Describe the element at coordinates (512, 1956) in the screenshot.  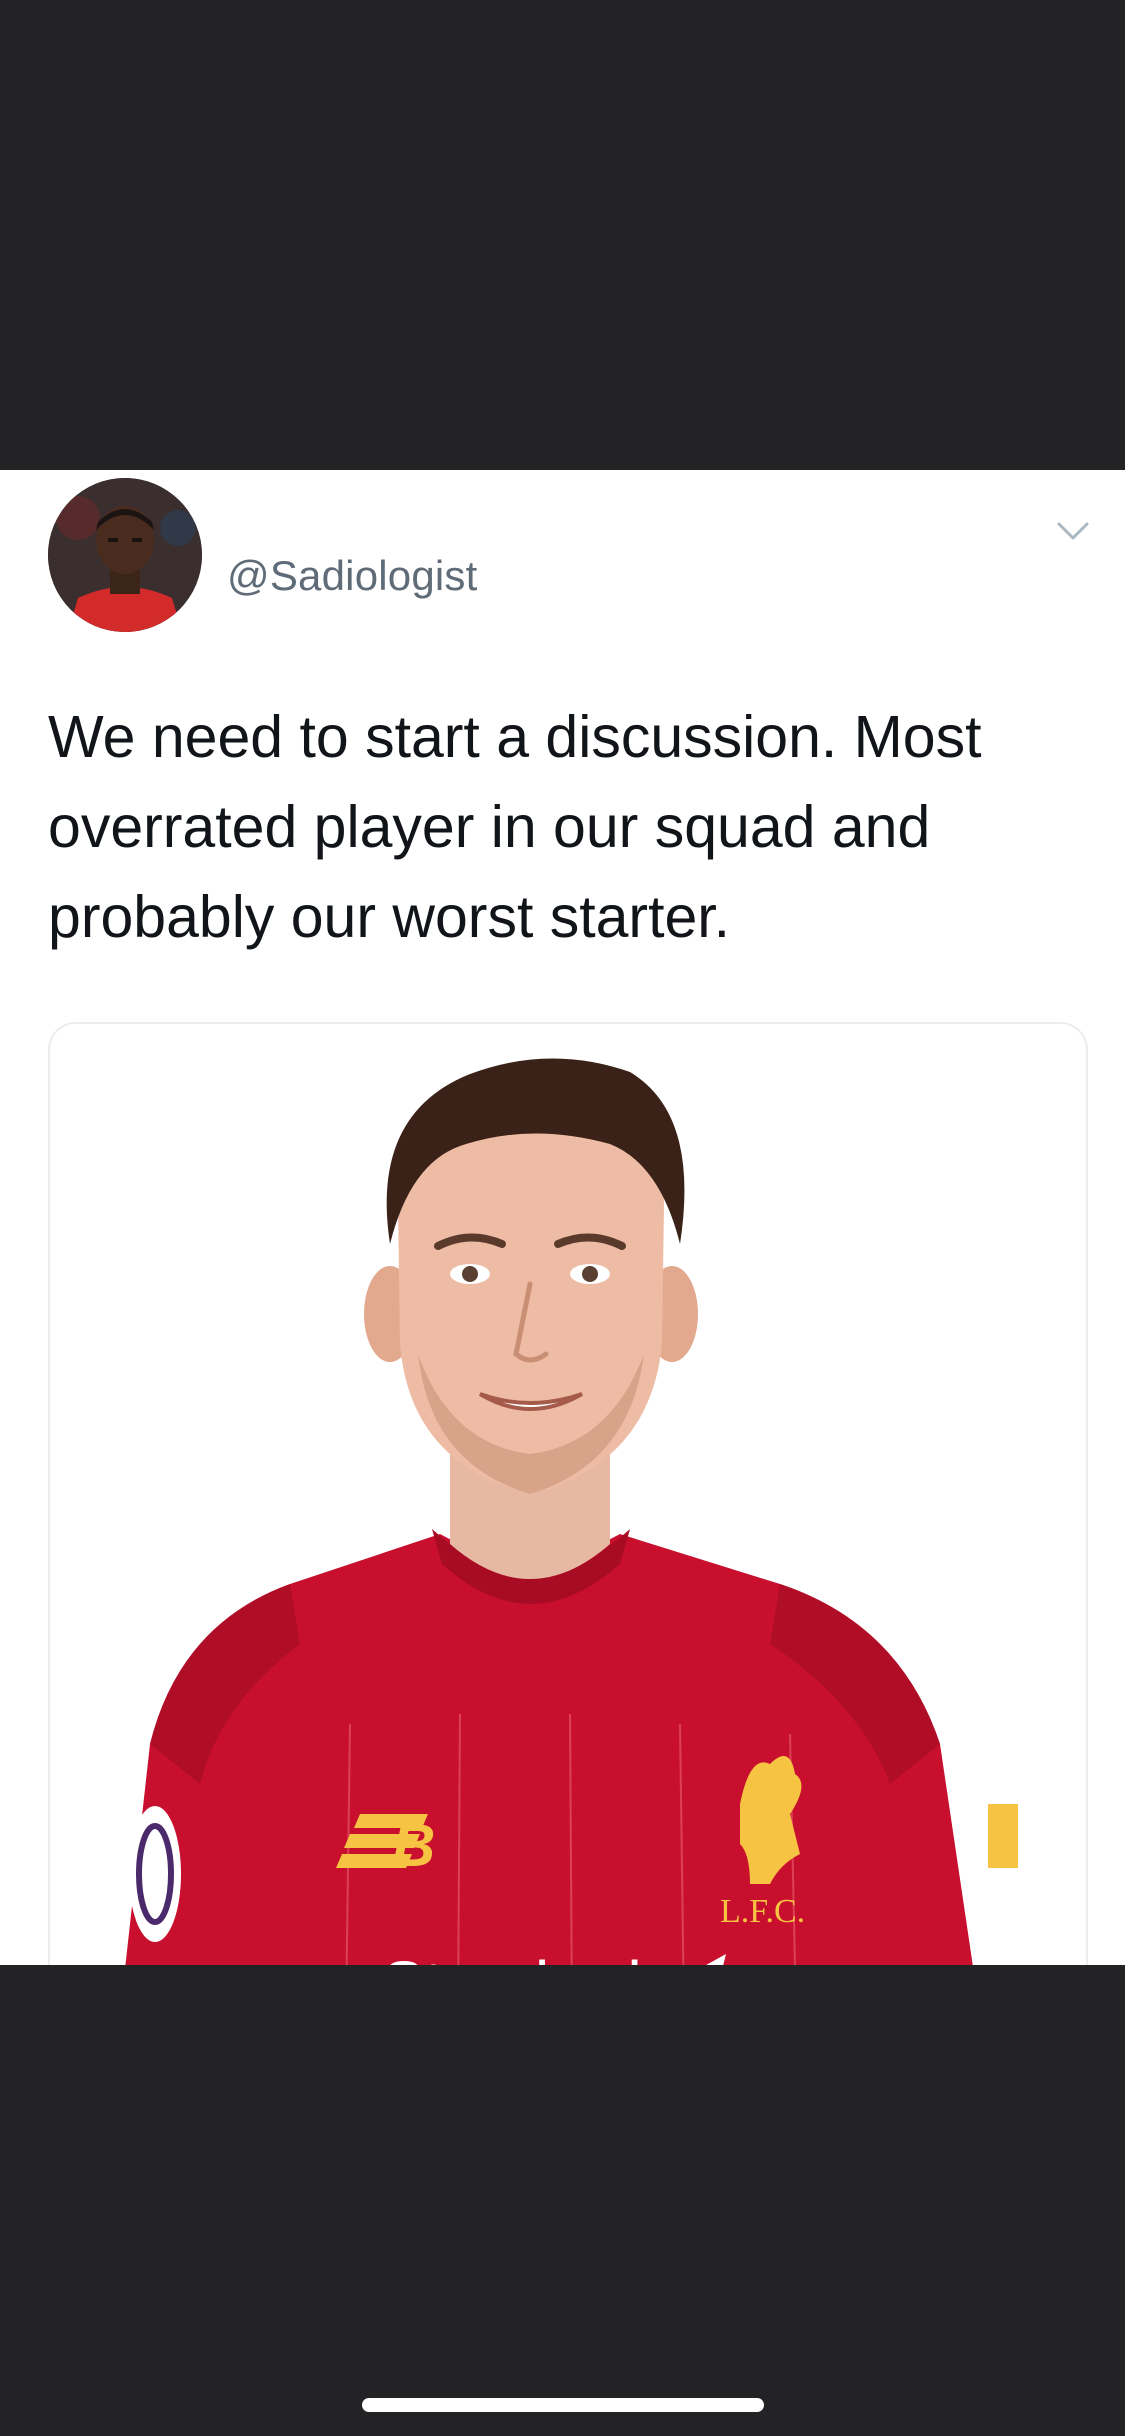
I see `sponsor-text: Standard` at that location.